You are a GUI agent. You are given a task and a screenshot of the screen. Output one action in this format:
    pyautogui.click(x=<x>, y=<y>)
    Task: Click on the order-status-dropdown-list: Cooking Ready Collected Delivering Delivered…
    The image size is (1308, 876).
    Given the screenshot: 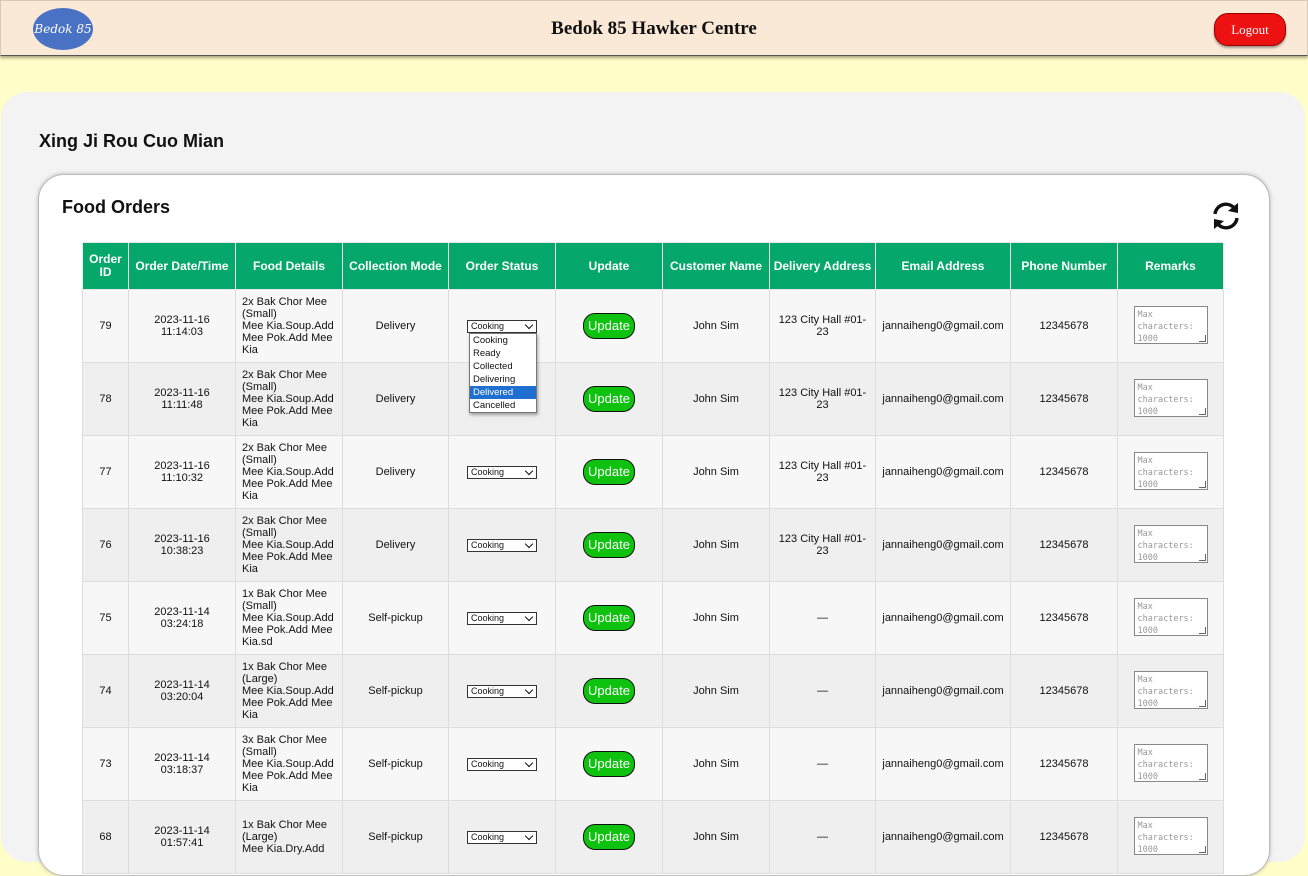 What is the action you would take?
    pyautogui.click(x=503, y=373)
    